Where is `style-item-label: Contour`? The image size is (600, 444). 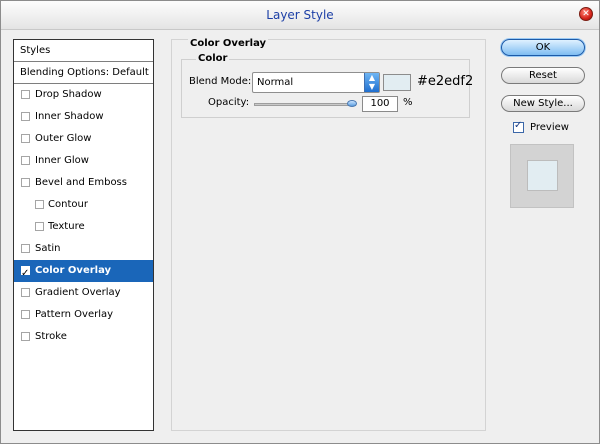
style-item-label: Contour is located at coordinates (68, 204).